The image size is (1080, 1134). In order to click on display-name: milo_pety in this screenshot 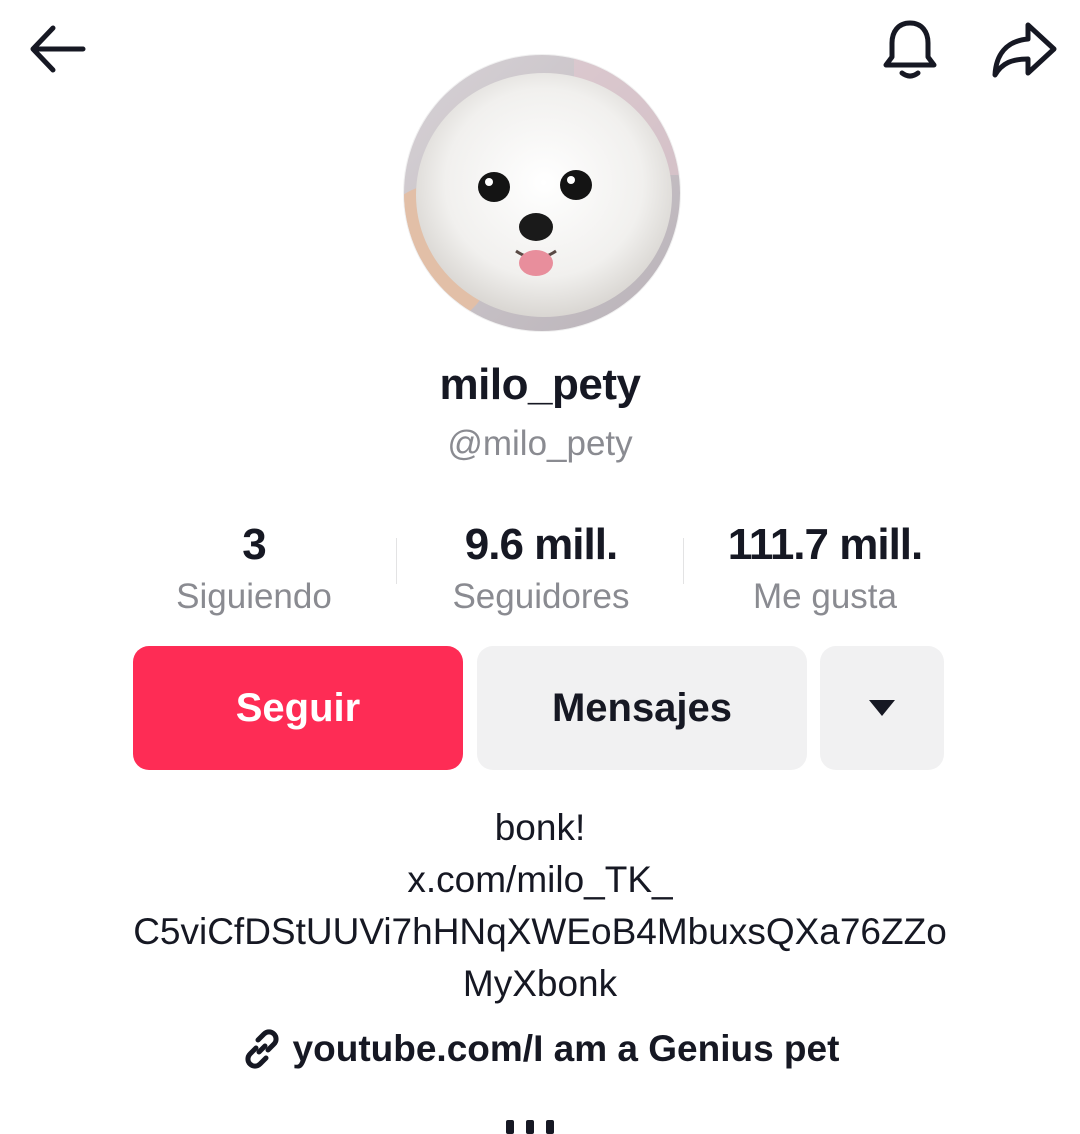, I will do `click(540, 384)`.